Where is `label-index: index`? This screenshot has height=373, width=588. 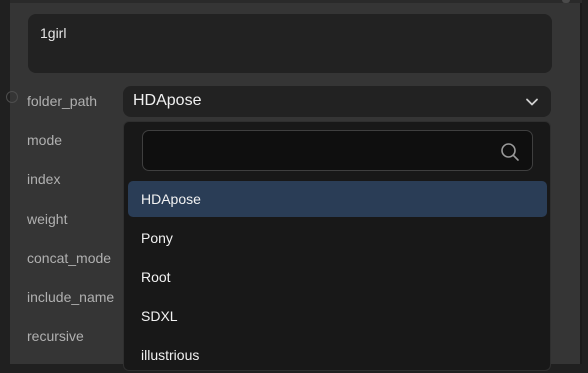 label-index: index is located at coordinates (44, 179).